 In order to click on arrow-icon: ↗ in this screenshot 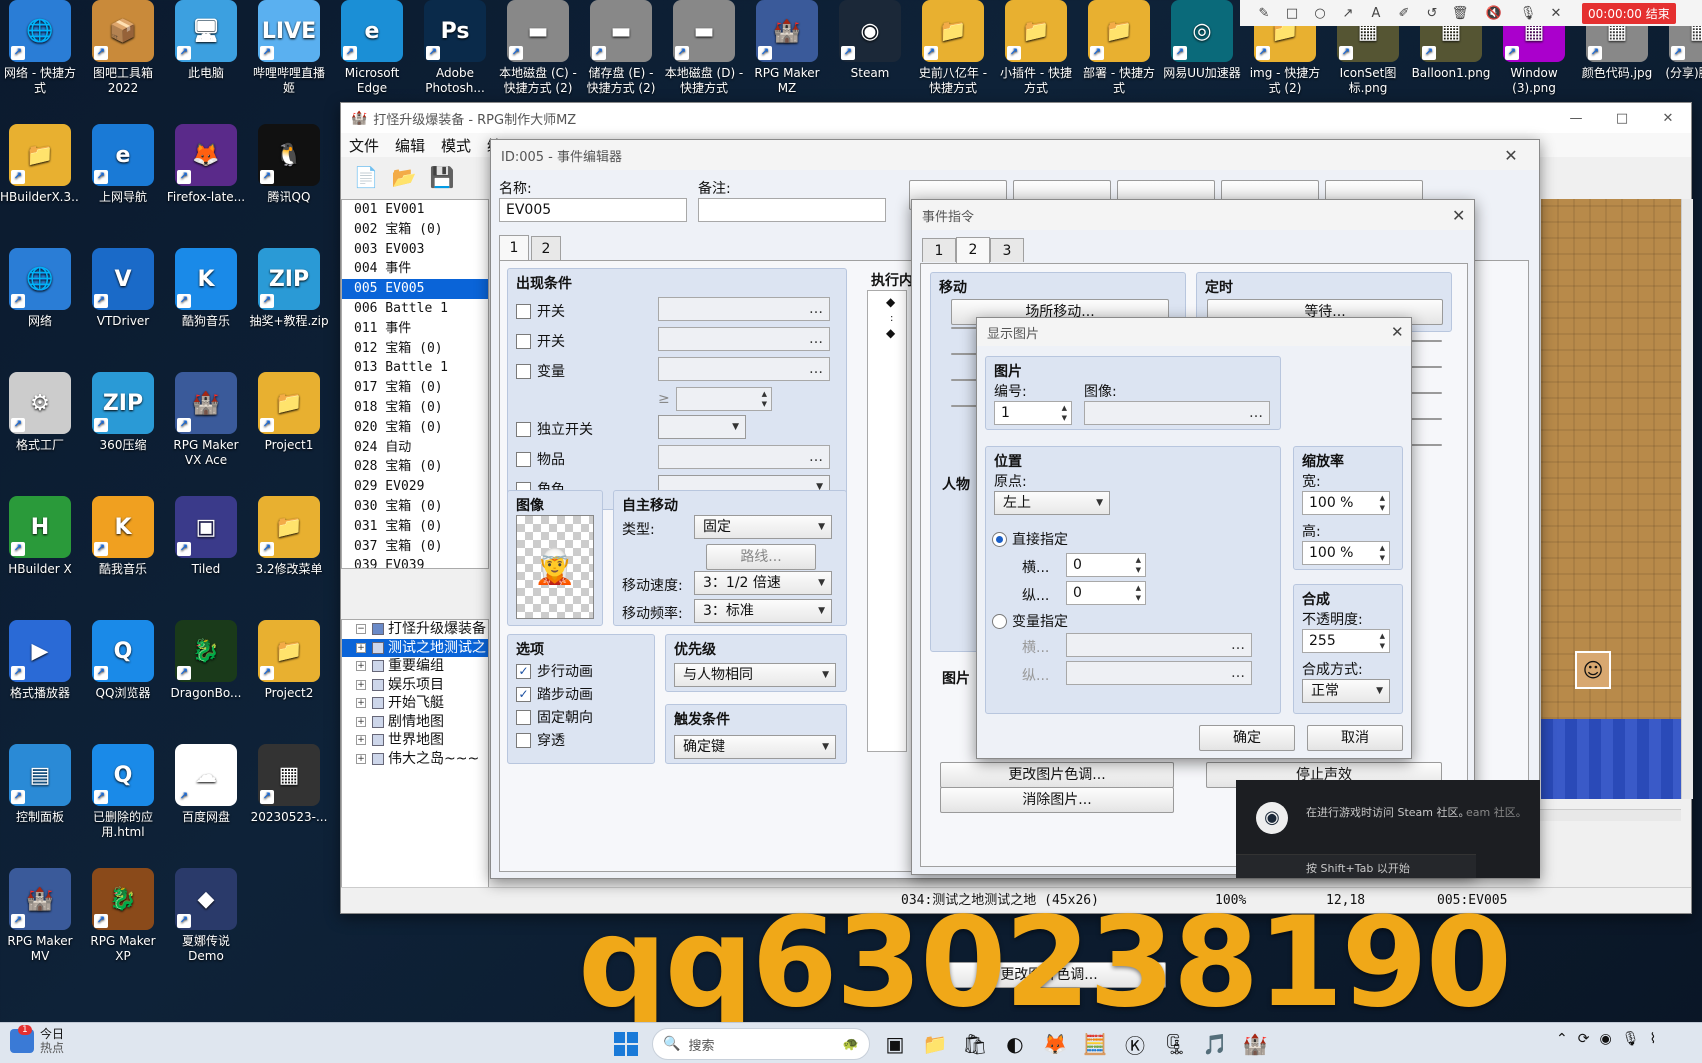, I will do `click(1348, 13)`.